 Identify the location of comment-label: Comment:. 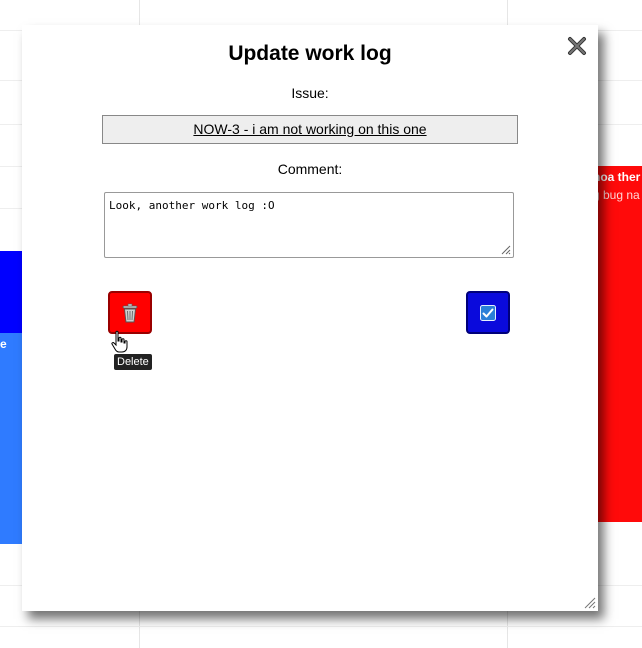
(310, 169).